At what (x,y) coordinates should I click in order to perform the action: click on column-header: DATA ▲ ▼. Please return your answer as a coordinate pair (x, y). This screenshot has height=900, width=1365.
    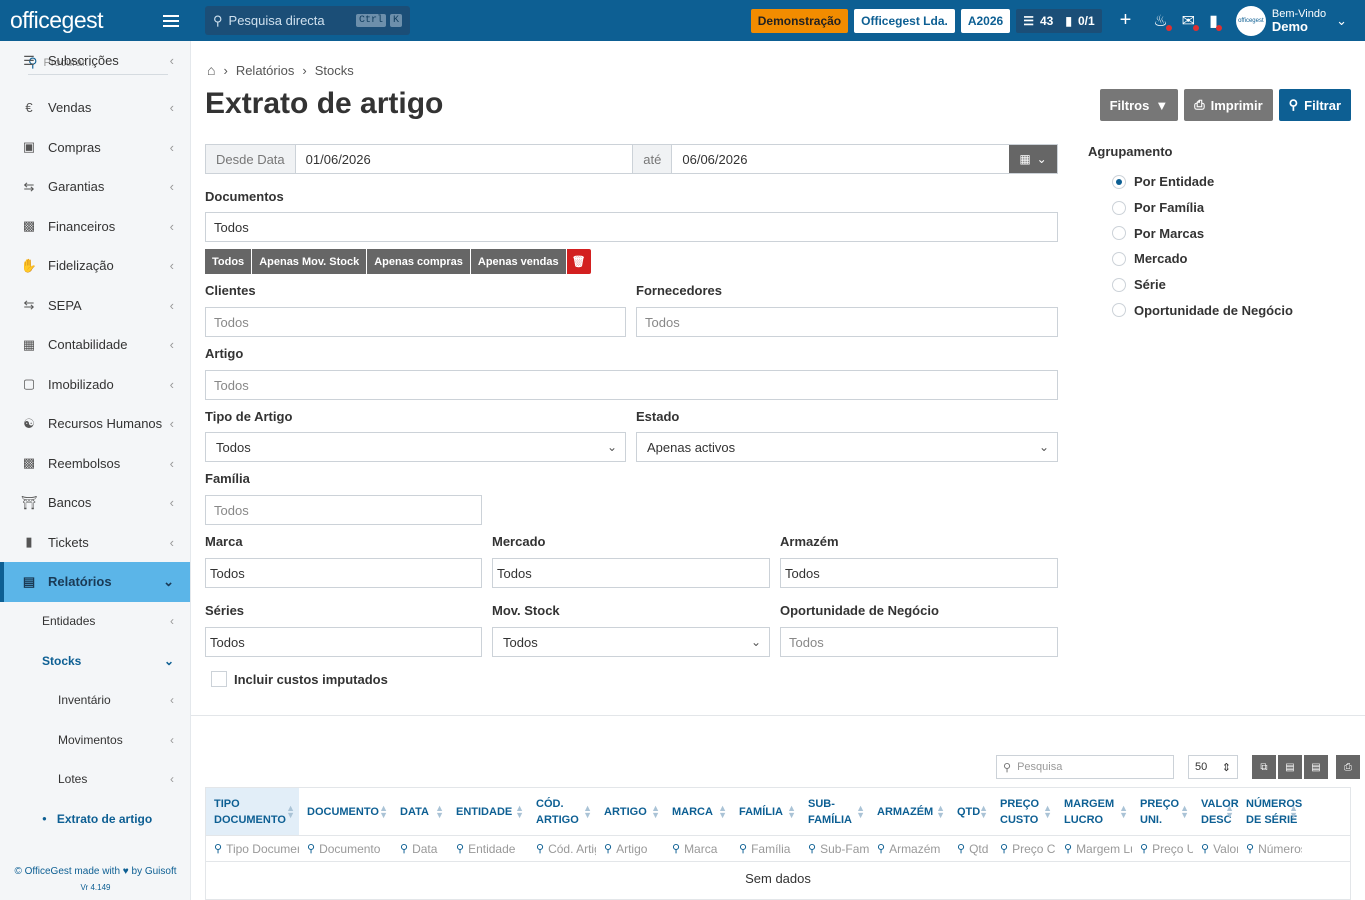
    Looking at the image, I should click on (420, 811).